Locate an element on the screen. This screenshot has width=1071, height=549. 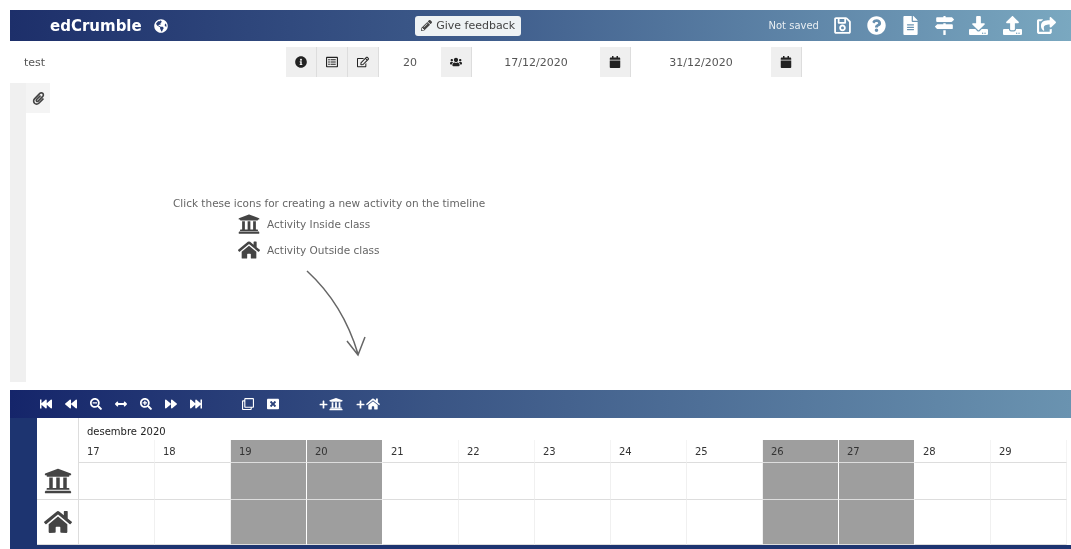
end-calendar-button is located at coordinates (786, 62).